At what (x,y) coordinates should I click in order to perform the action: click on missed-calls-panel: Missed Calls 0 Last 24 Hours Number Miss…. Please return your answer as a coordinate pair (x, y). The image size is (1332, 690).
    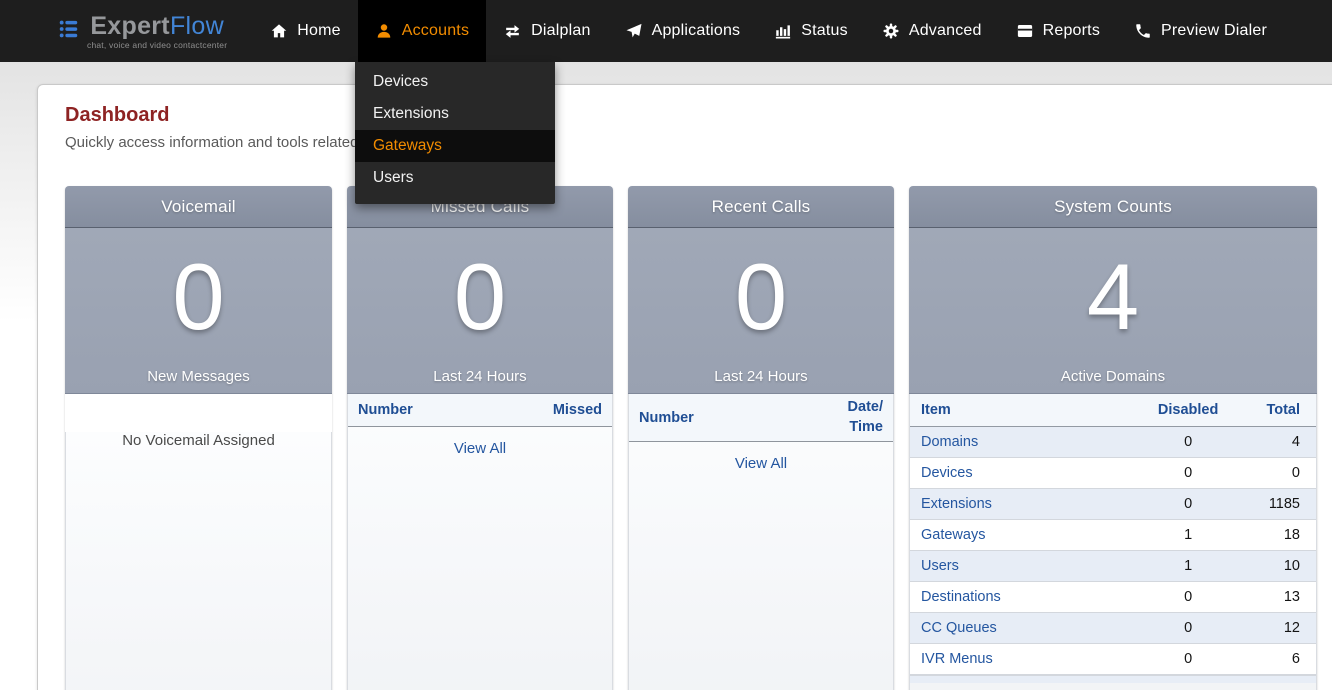
    Looking at the image, I should click on (480, 438).